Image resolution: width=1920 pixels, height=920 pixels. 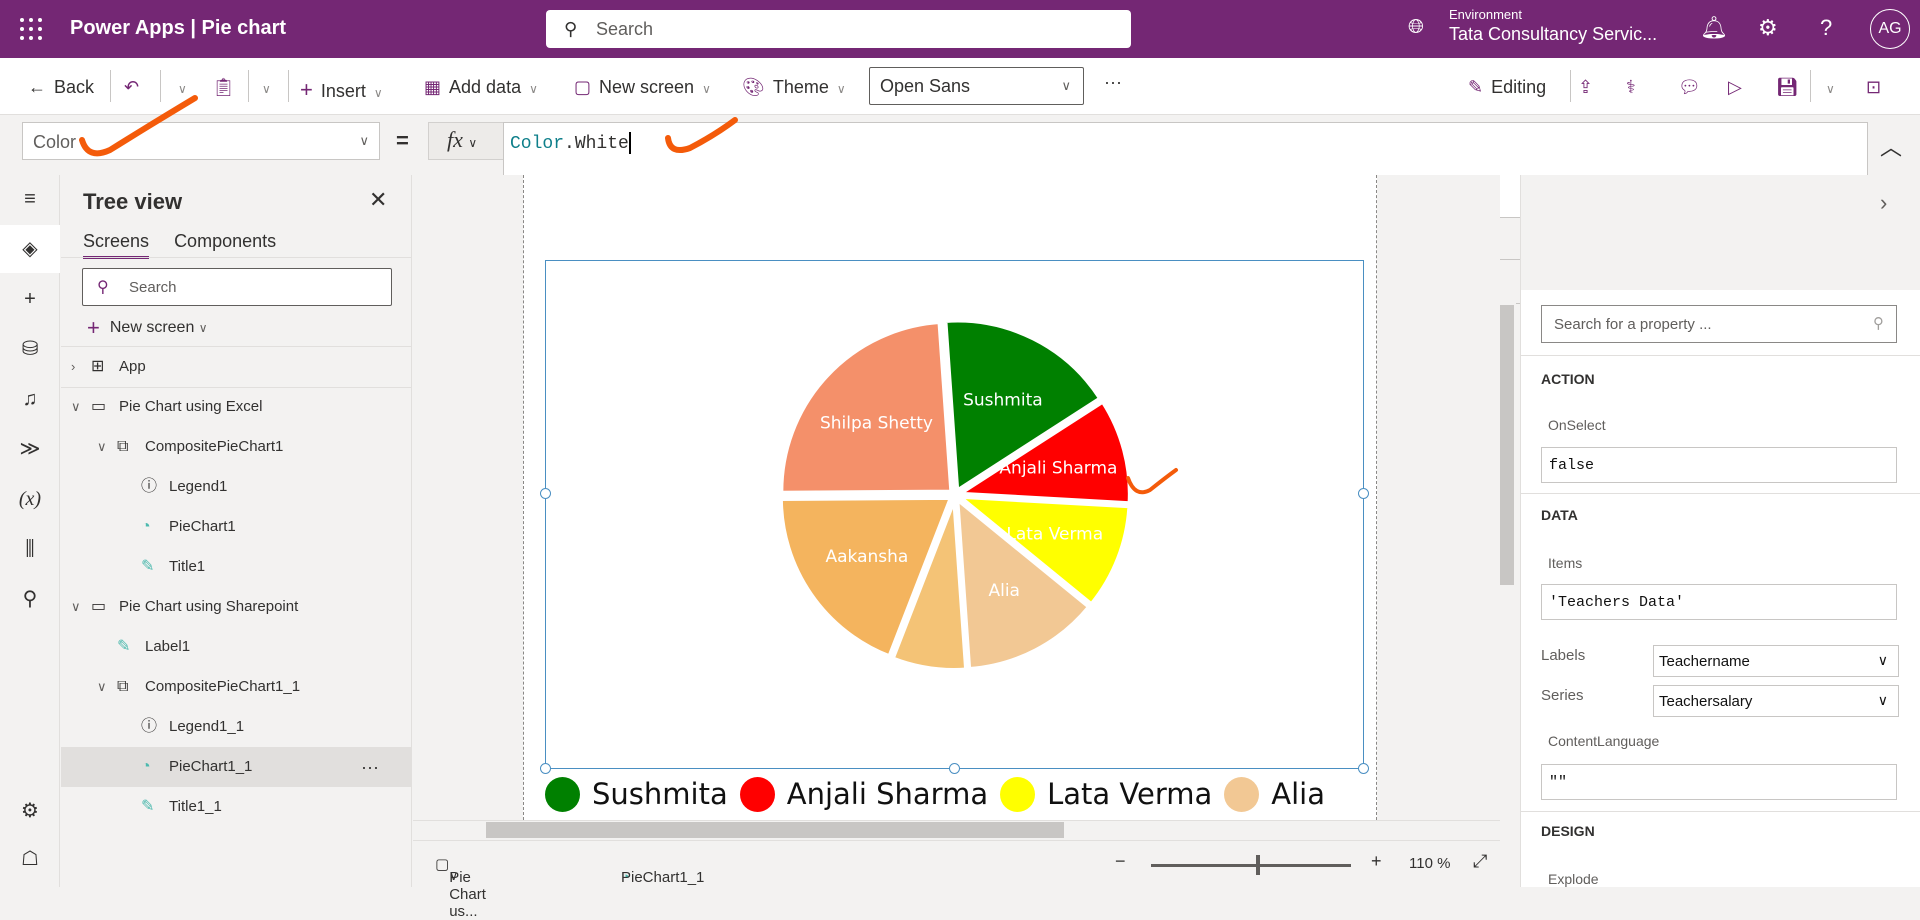 I want to click on tree-view-layers-icon: ◈, so click(x=30, y=249).